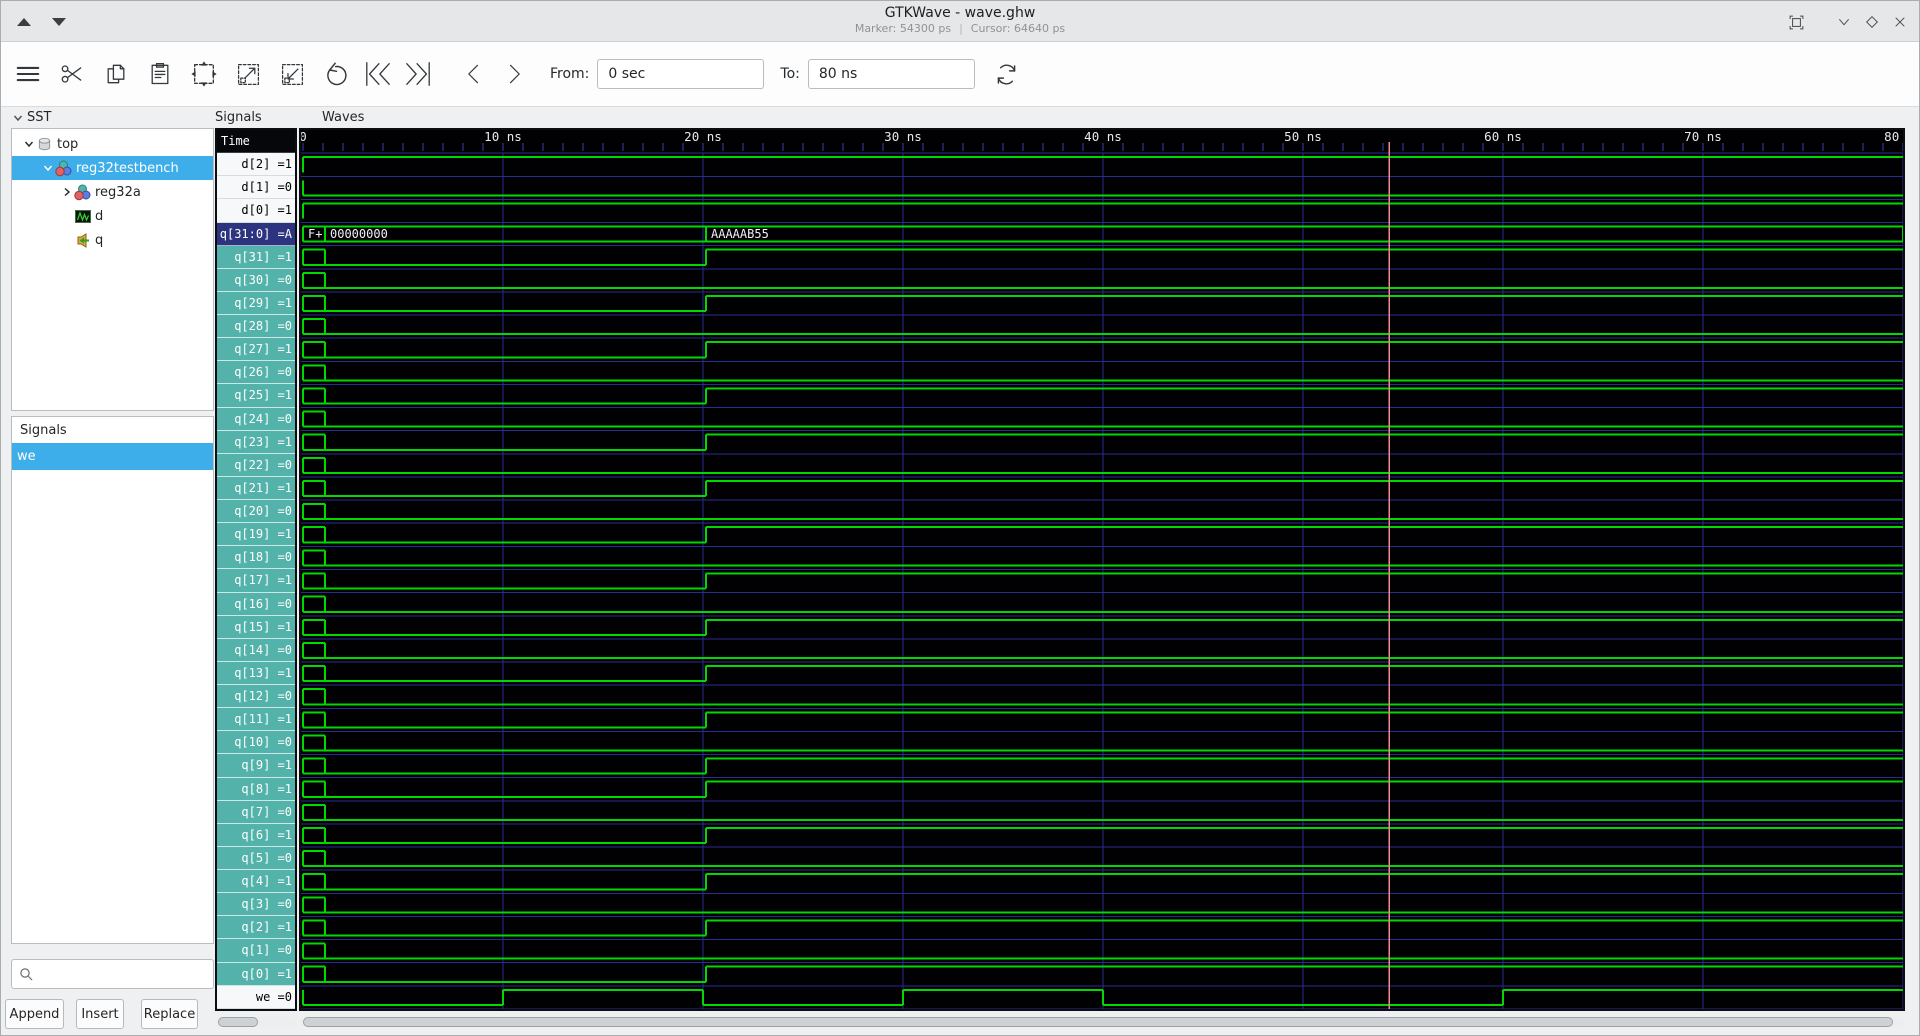 This screenshot has width=1920, height=1036. I want to click on signal-name-q[9]: q[9] =1, so click(256, 766).